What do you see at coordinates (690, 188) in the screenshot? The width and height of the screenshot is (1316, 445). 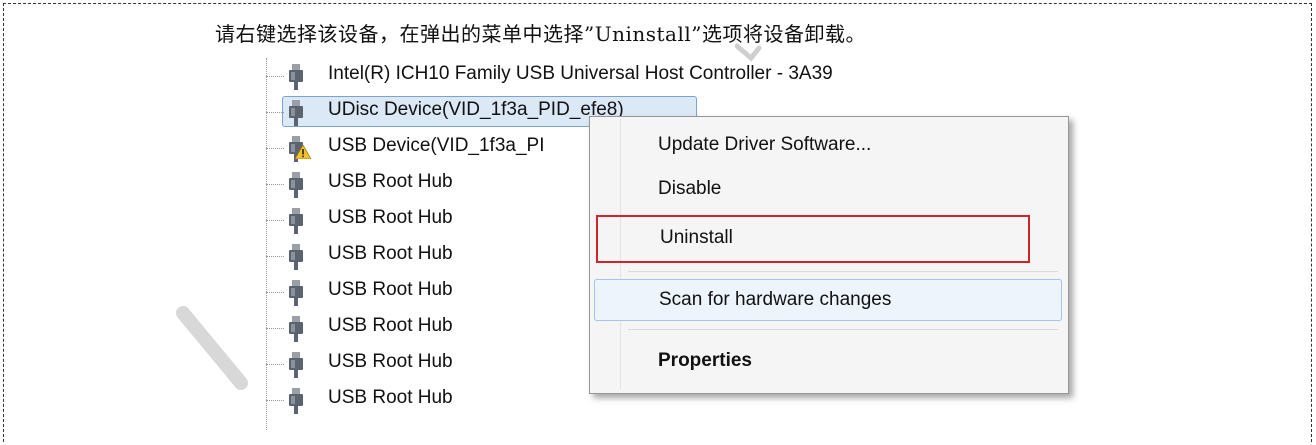 I see `menu-item-label: Disable` at bounding box center [690, 188].